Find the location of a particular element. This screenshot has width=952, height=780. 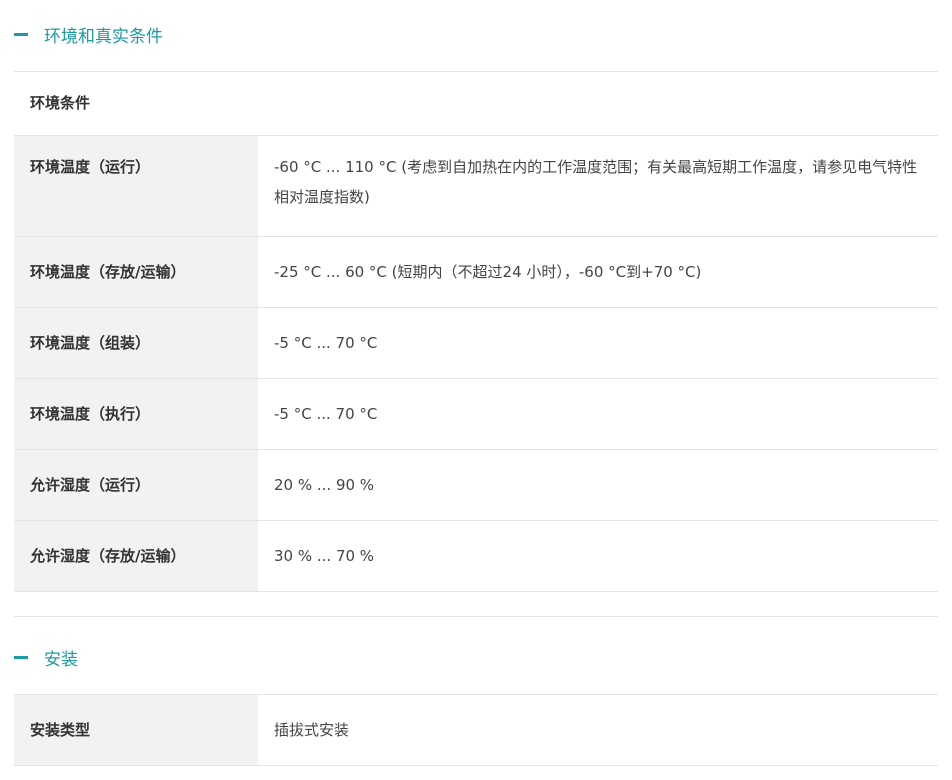

table-row: 安装类型 插拔式安装 is located at coordinates (476, 730).